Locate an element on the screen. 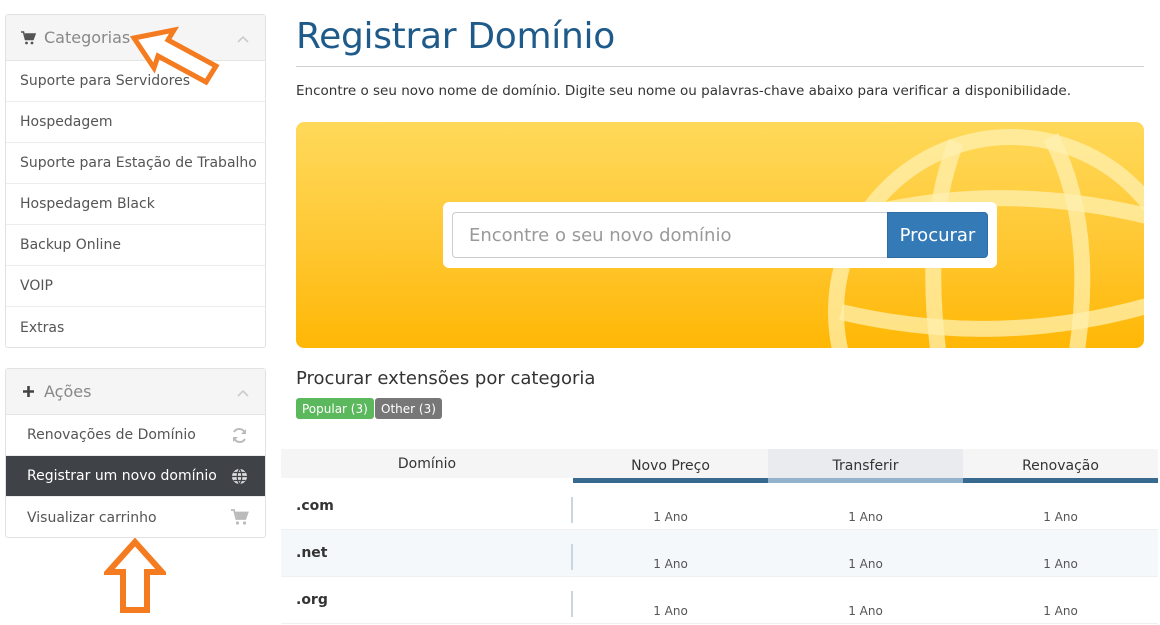 This screenshot has height=625, width=1160. sidebar-item-label: Backup Online is located at coordinates (70, 245).